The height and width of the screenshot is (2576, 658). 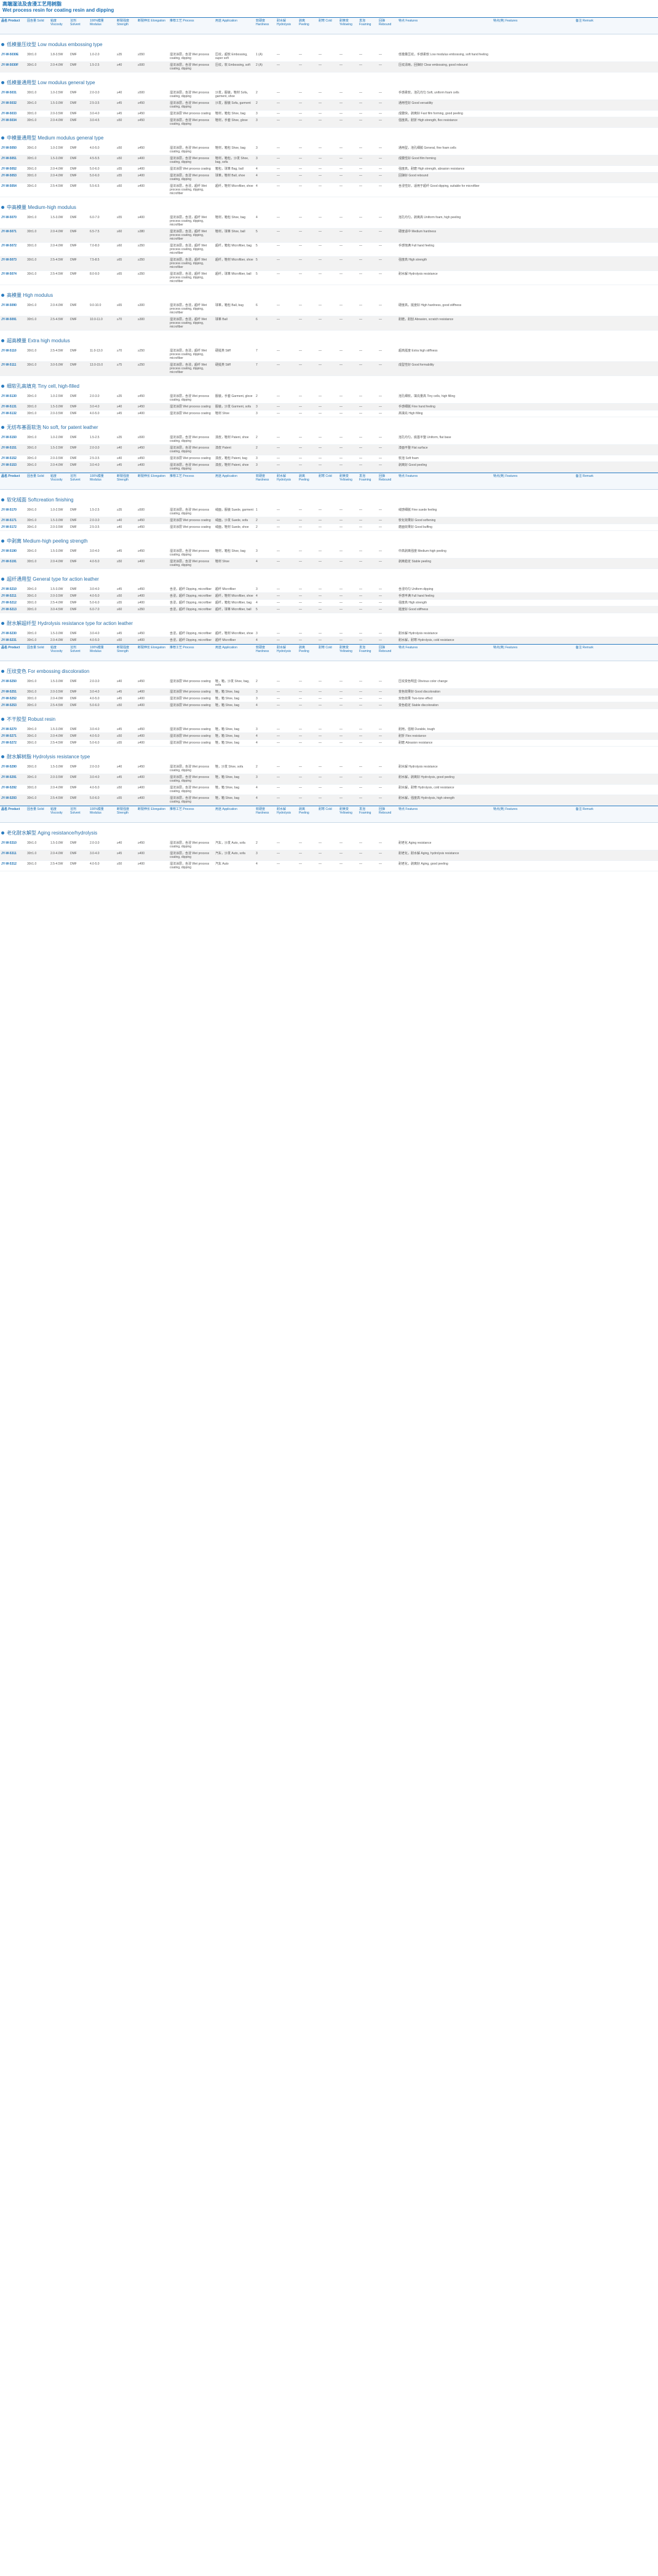 What do you see at coordinates (426, 640) in the screenshot?
I see `table-cell: 耐水解，耐寒 Hydrolysis, cold resistance` at bounding box center [426, 640].